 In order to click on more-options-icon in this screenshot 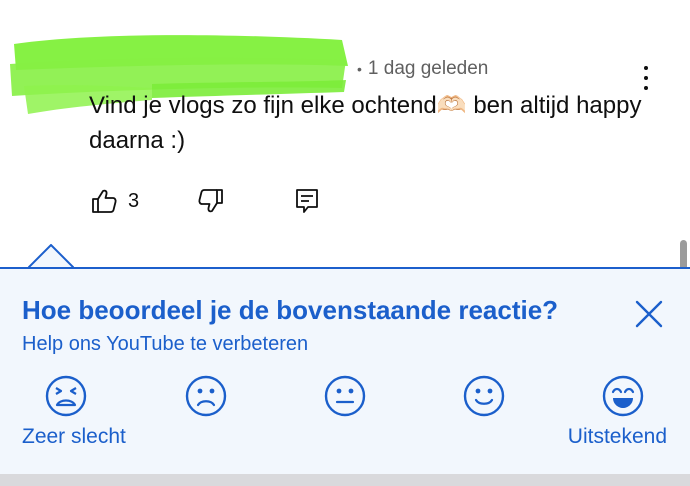, I will do `click(646, 78)`.